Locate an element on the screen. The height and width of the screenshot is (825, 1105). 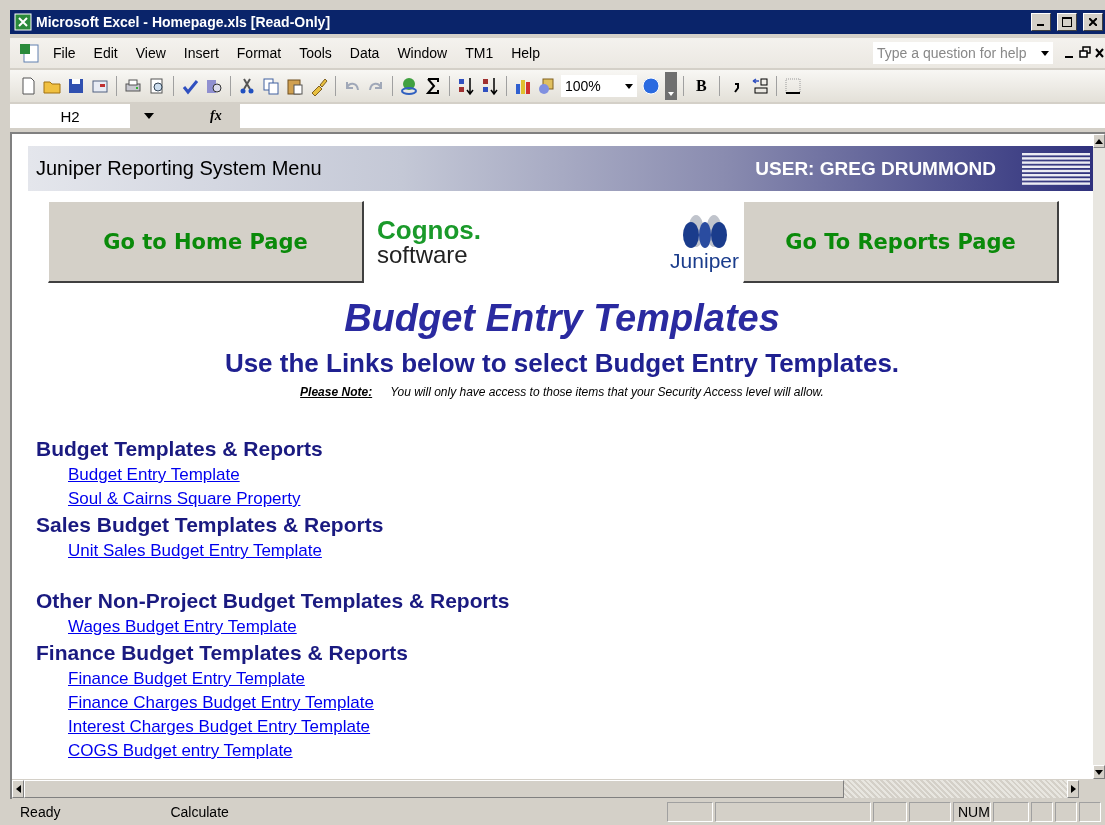
insert-function-button: fx is located at coordinates (225, 116).